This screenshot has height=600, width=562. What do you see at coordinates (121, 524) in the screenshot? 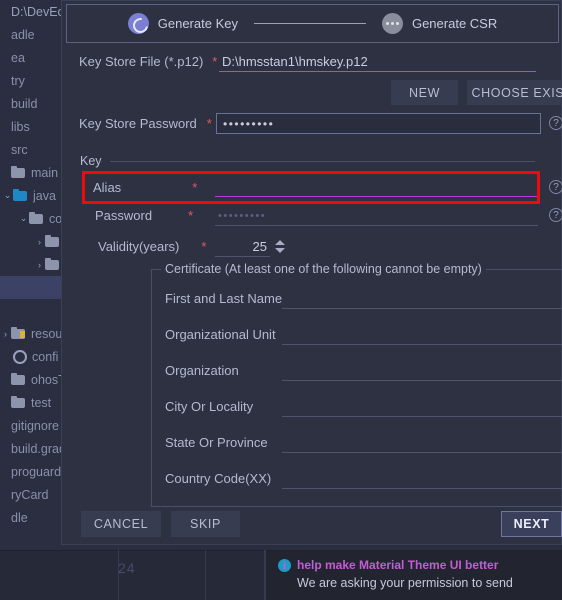
I see `cancel-button: CANCEL` at bounding box center [121, 524].